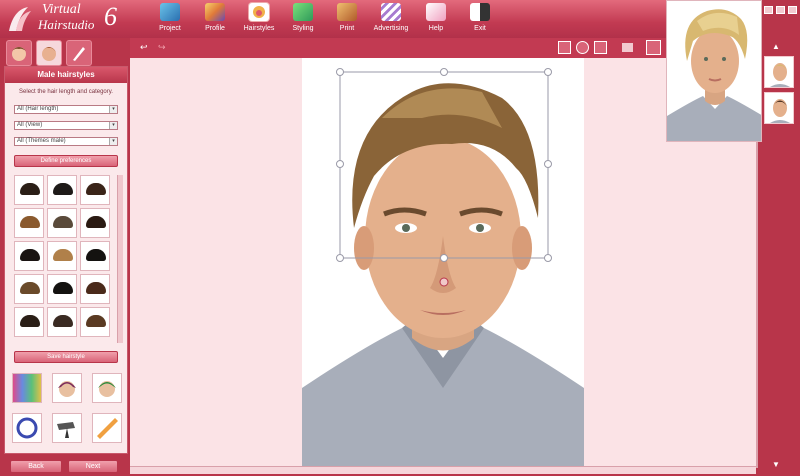  I want to click on hair-dryer-icon, so click(67, 428).